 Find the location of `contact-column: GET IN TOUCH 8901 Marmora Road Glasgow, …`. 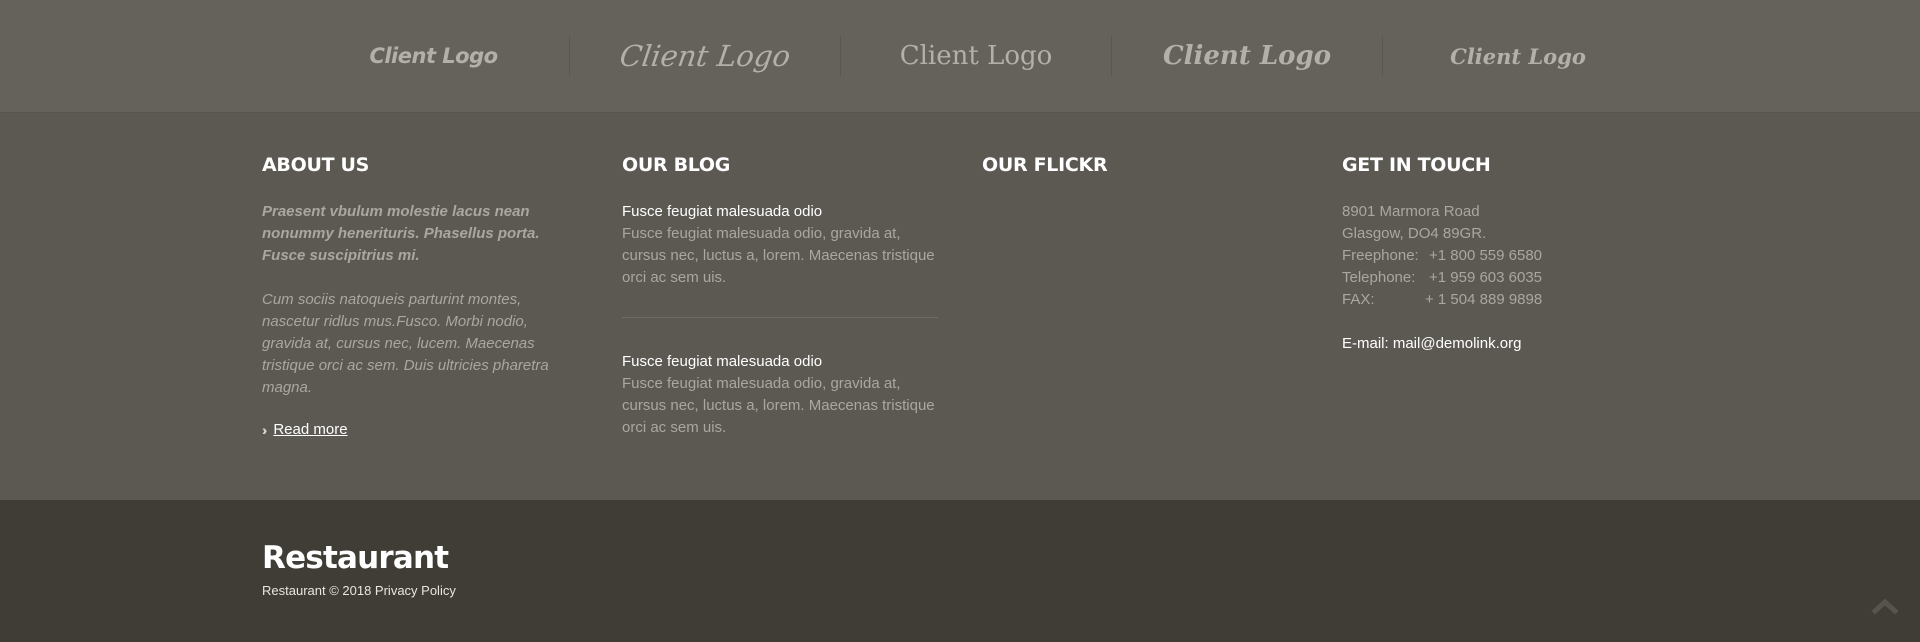

contact-column: GET IN TOUCH 8901 Marmora Road Glasgow, … is located at coordinates (1442, 254).